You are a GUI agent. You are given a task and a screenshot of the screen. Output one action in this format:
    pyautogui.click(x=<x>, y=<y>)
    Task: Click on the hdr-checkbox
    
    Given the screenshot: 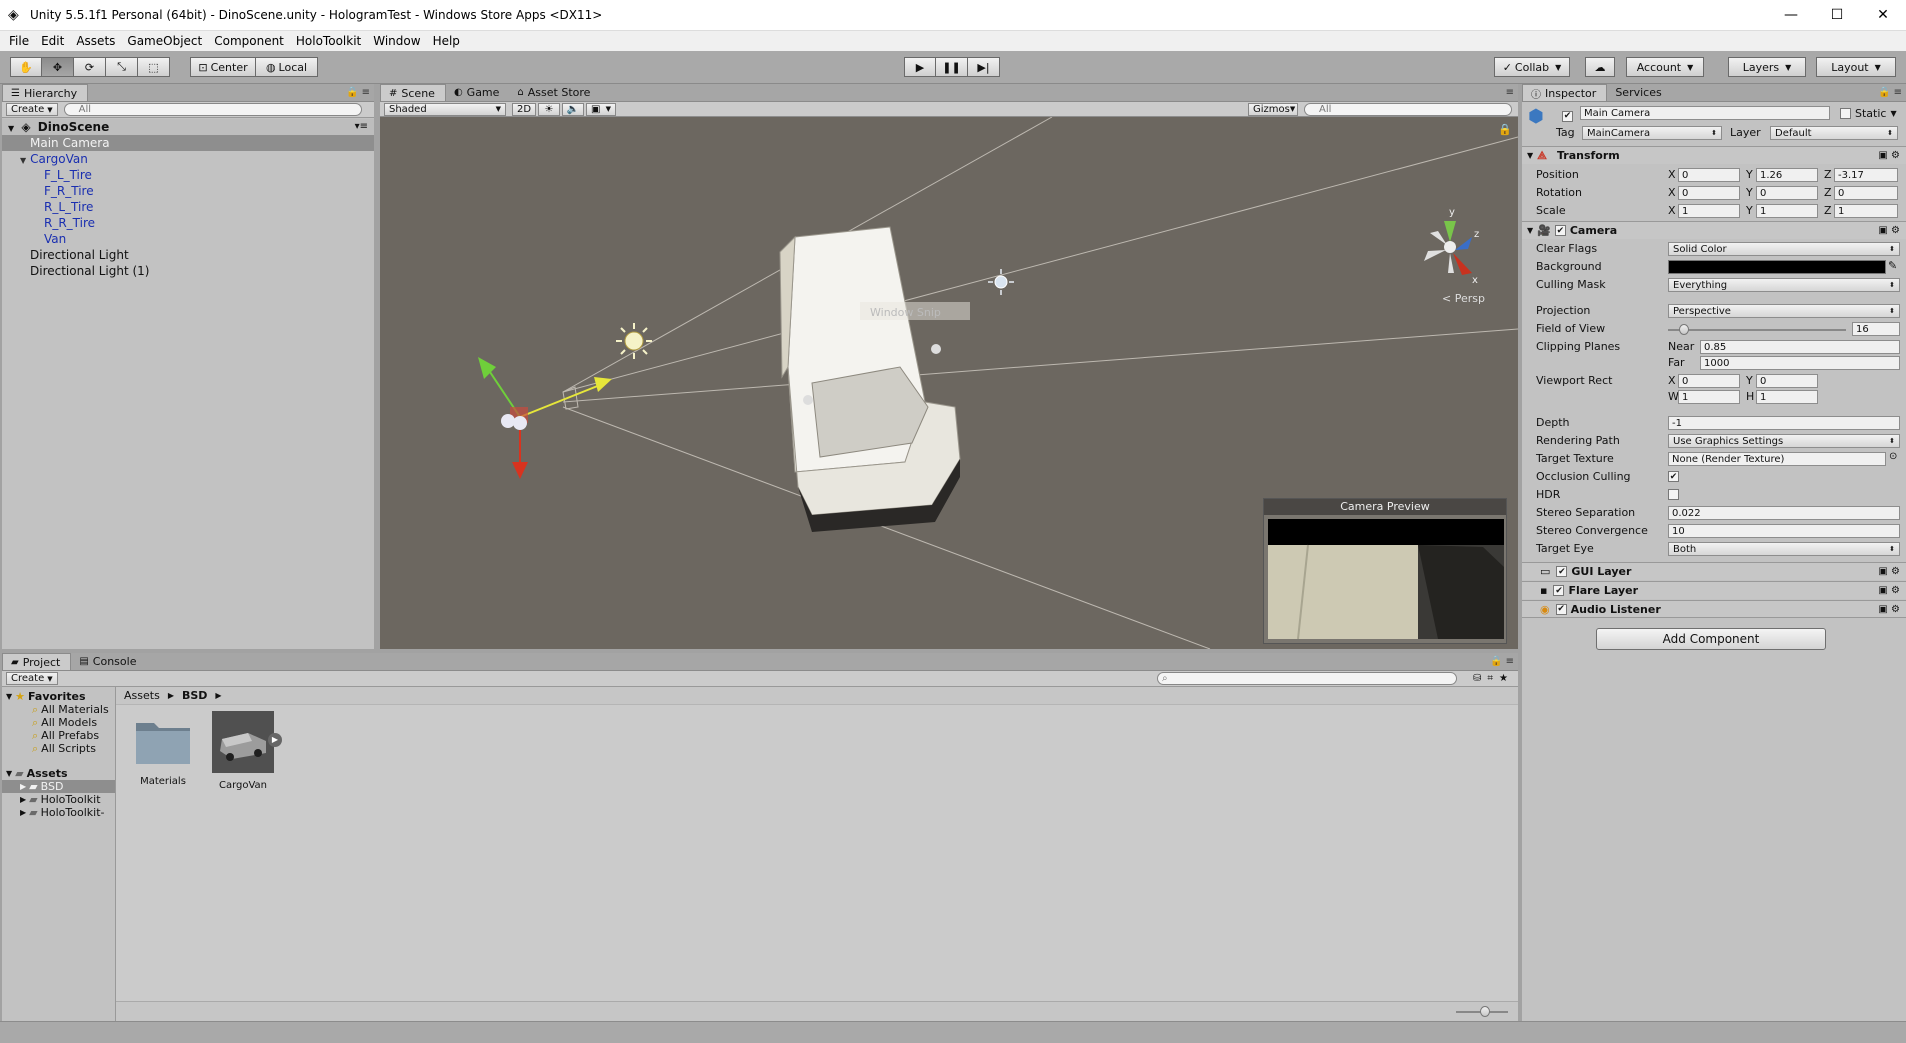 What is the action you would take?
    pyautogui.click(x=1673, y=494)
    